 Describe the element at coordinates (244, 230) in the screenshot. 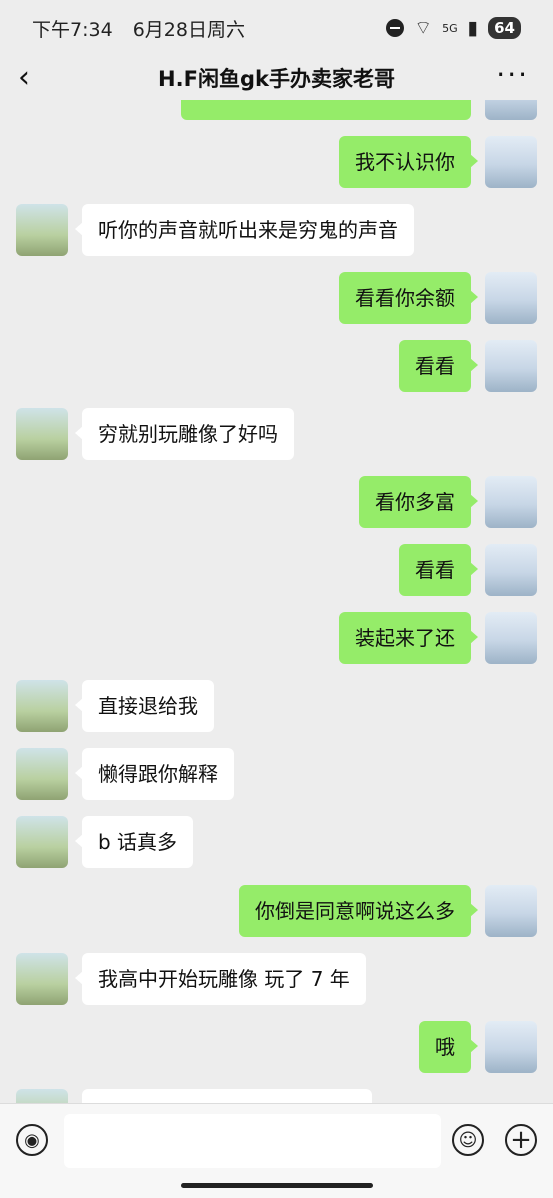

I see `message-bubble: 听你的声音就听出来是穷鬼的声音` at that location.